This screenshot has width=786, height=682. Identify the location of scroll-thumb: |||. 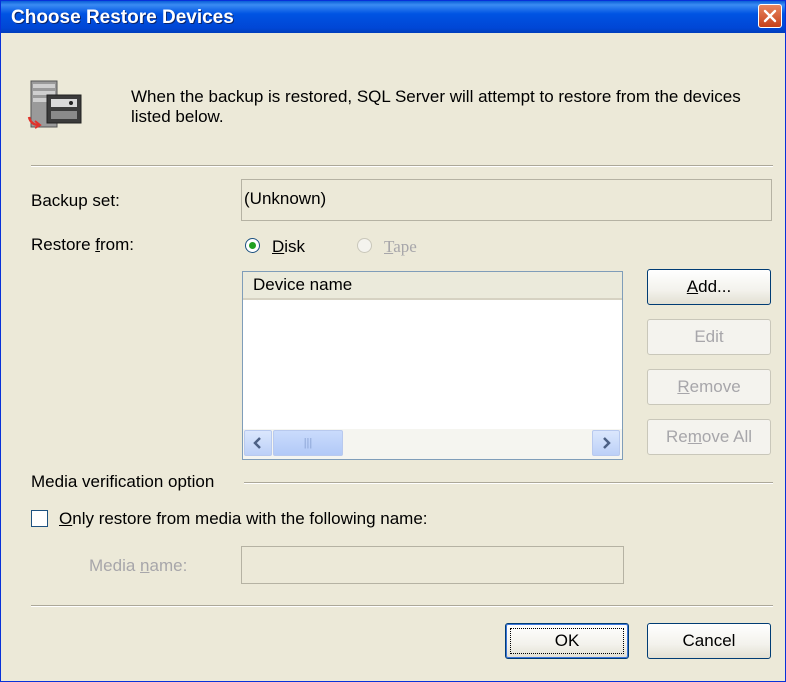
(308, 443).